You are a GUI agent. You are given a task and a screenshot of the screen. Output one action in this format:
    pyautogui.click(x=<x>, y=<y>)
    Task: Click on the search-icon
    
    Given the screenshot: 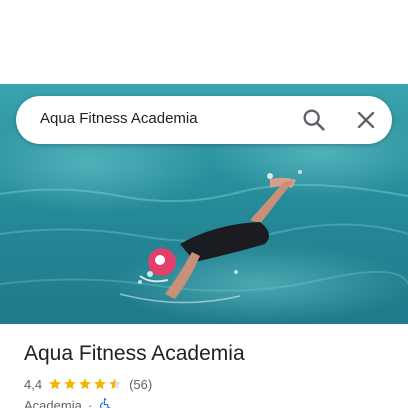 What is the action you would take?
    pyautogui.click(x=314, y=120)
    